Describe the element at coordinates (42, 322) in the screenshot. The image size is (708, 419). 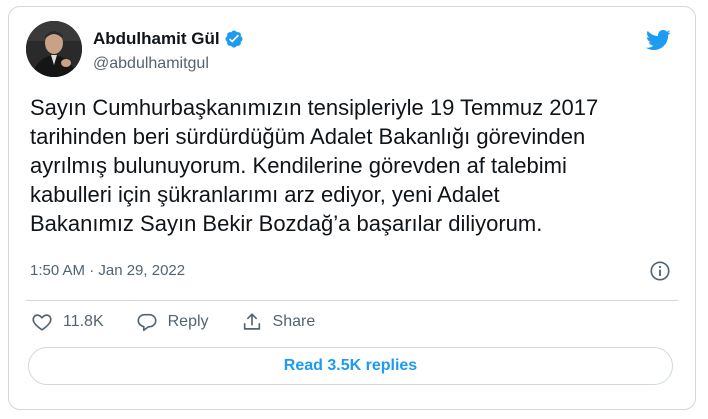
I see `heart-icon` at that location.